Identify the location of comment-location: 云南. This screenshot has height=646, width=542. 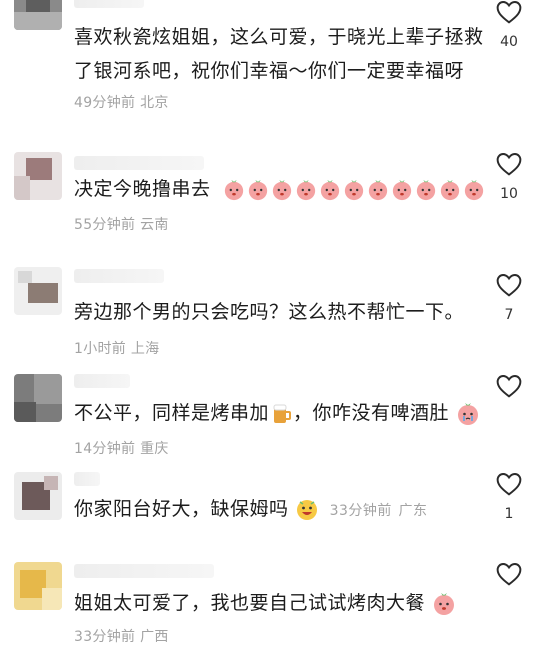
(154, 225).